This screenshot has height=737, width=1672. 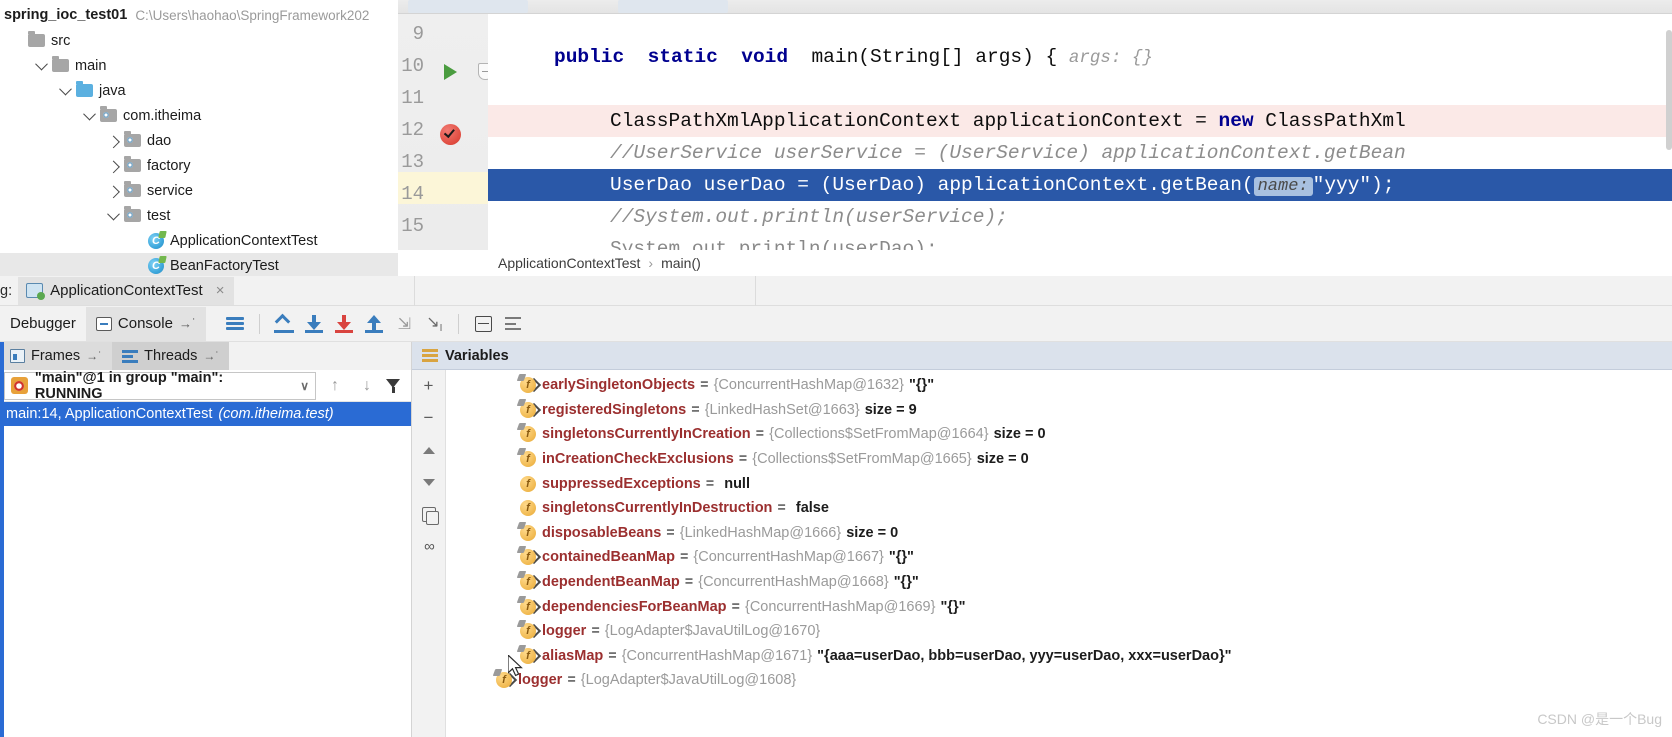 I want to click on thread-selector: "main"@1 in group "main": RUNNING ∨, so click(x=160, y=386).